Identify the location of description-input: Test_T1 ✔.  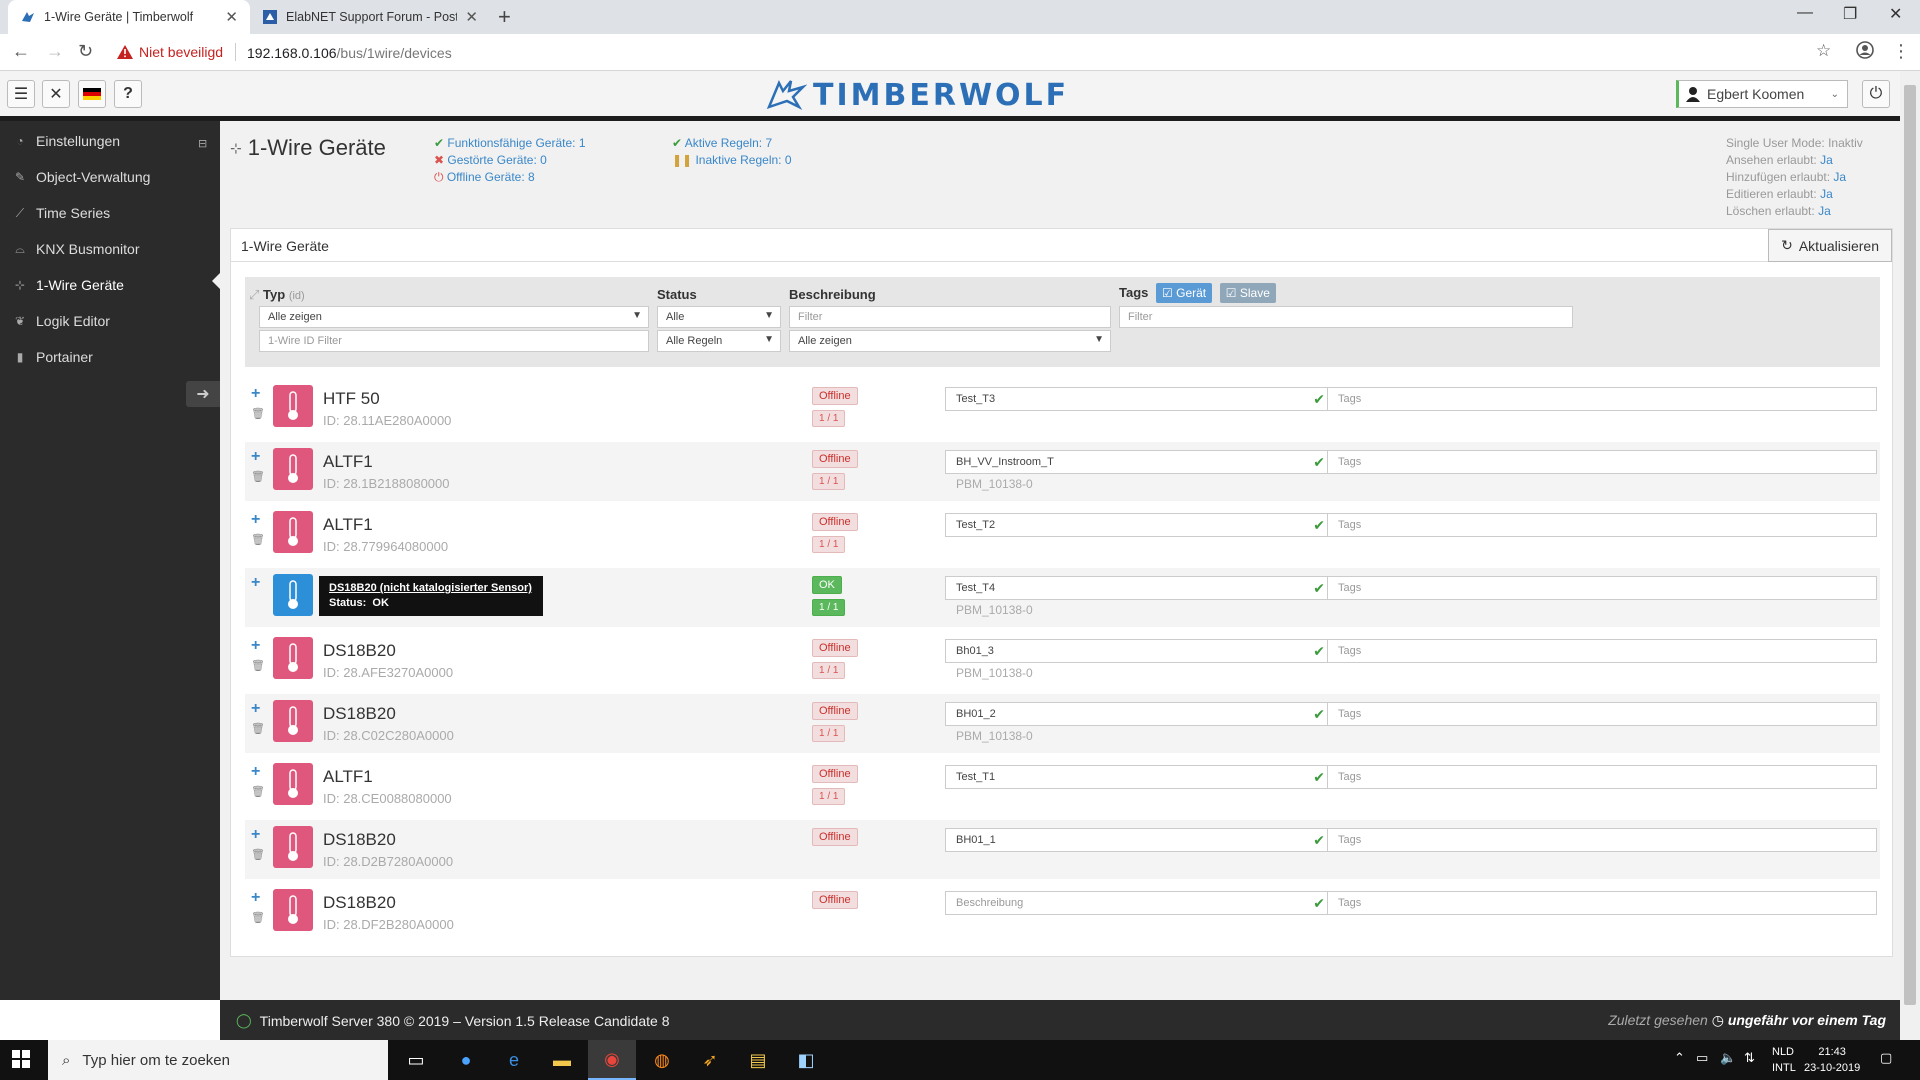
(1138, 777).